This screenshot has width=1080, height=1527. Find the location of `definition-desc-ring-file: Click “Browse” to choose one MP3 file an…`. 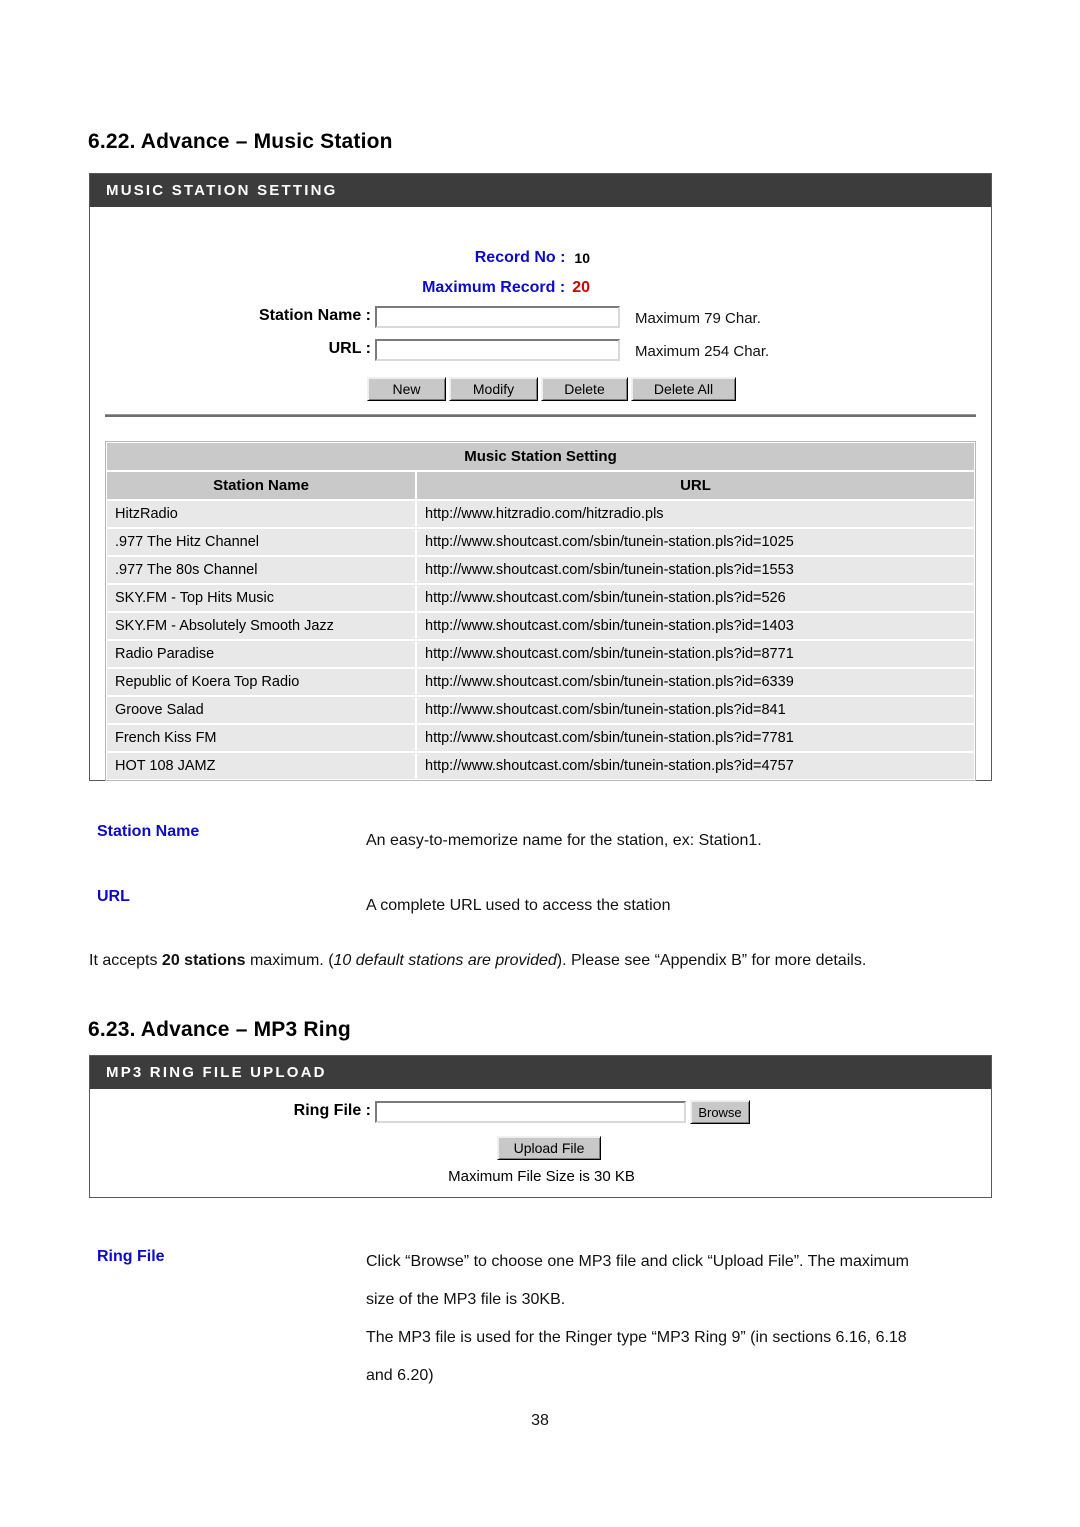

definition-desc-ring-file: Click “Browse” to choose one MP3 file an… is located at coordinates (678, 1319).